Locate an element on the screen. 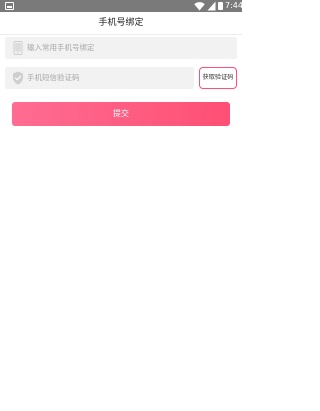 The width and height of the screenshot is (320, 411). submit-button: 提交 is located at coordinates (121, 114).